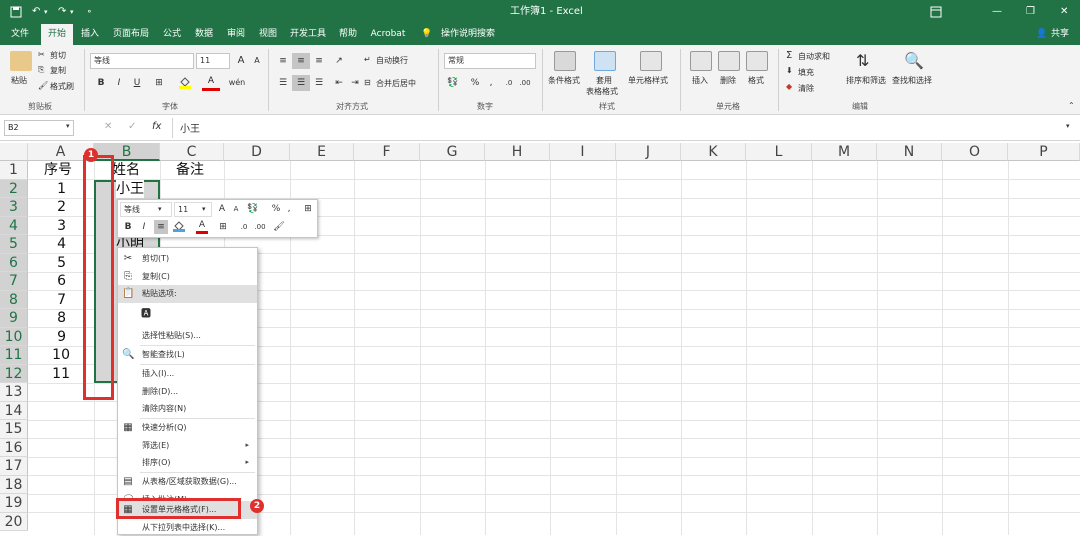 The width and height of the screenshot is (1080, 536). What do you see at coordinates (89, 12) in the screenshot?
I see `customize-icon: ⚬` at bounding box center [89, 12].